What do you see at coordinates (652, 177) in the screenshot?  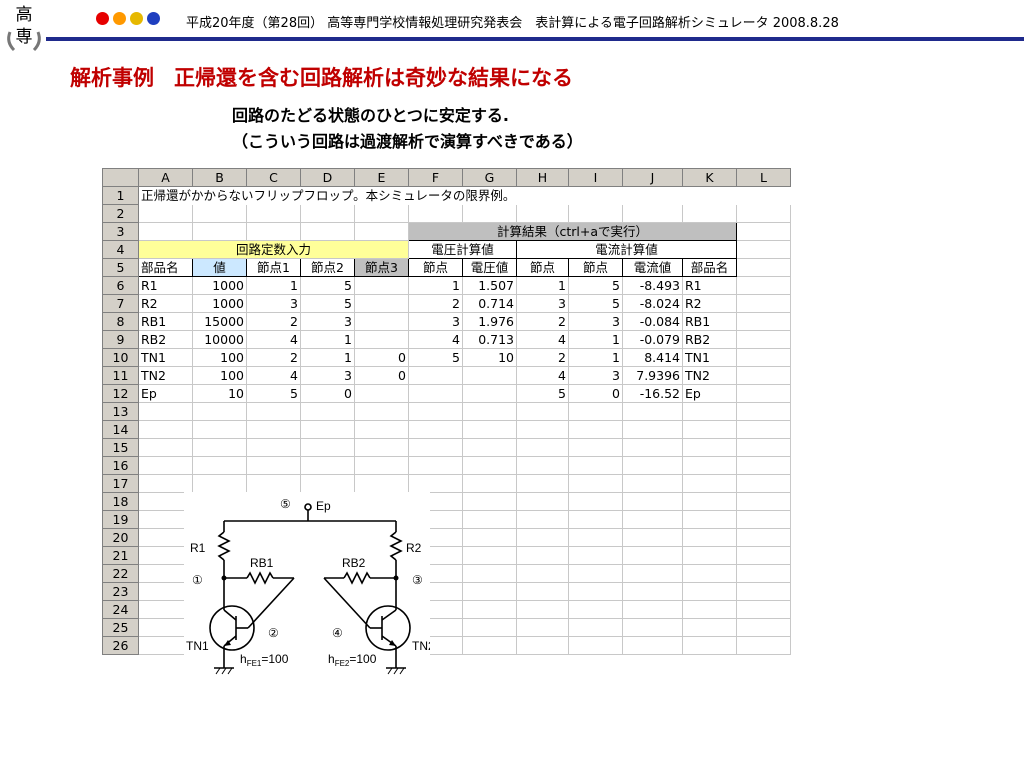 I see `col-header-j: J` at bounding box center [652, 177].